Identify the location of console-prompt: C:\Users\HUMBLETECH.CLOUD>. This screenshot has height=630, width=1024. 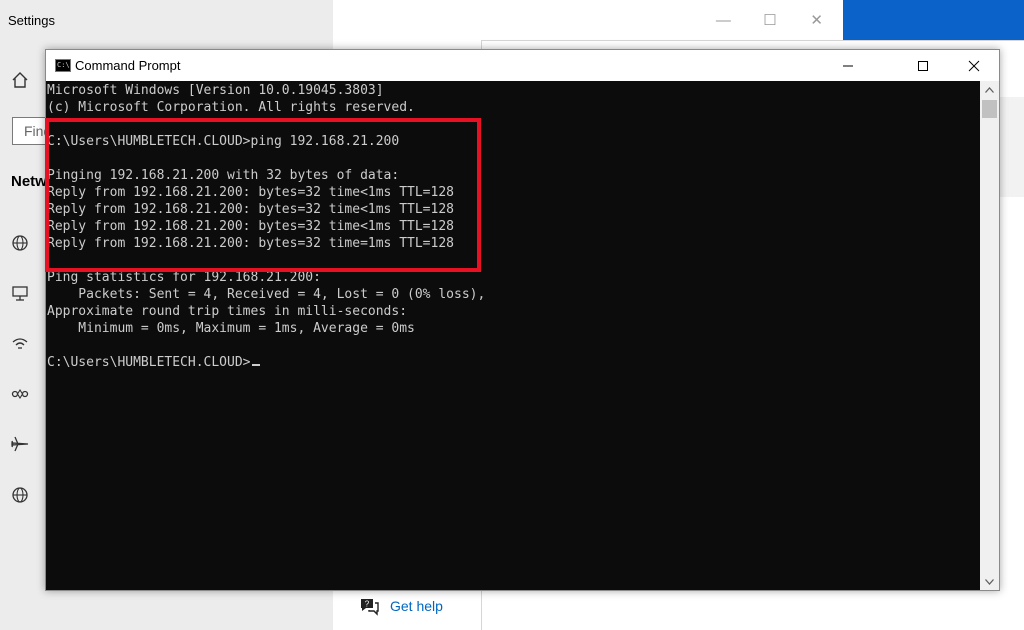
(149, 362).